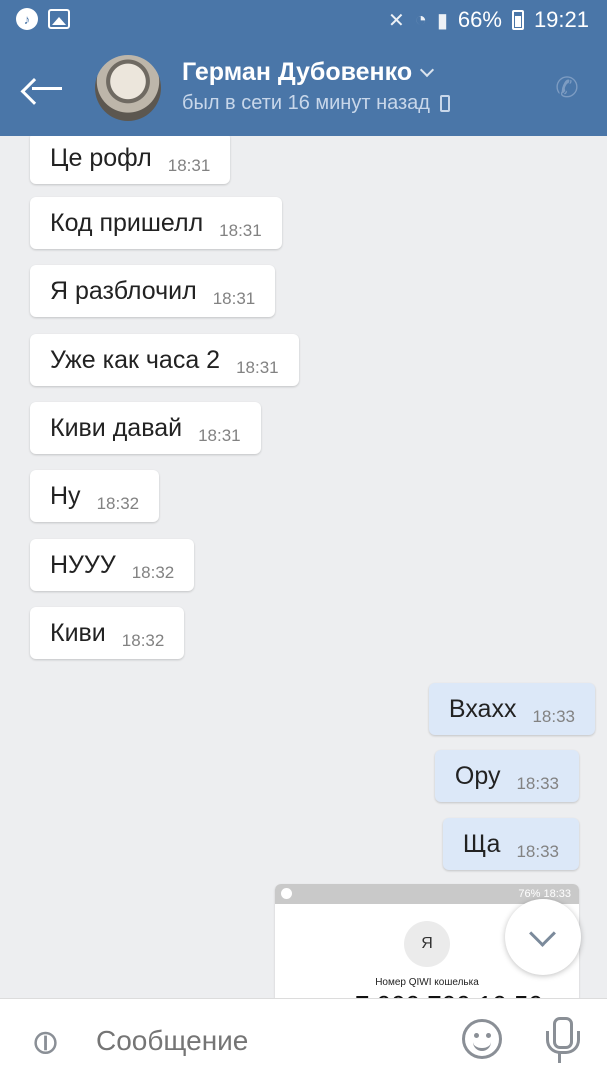 The image size is (607, 1080). What do you see at coordinates (449, 994) in the screenshot?
I see `attachment-number: 7 000 700 10 50` at bounding box center [449, 994].